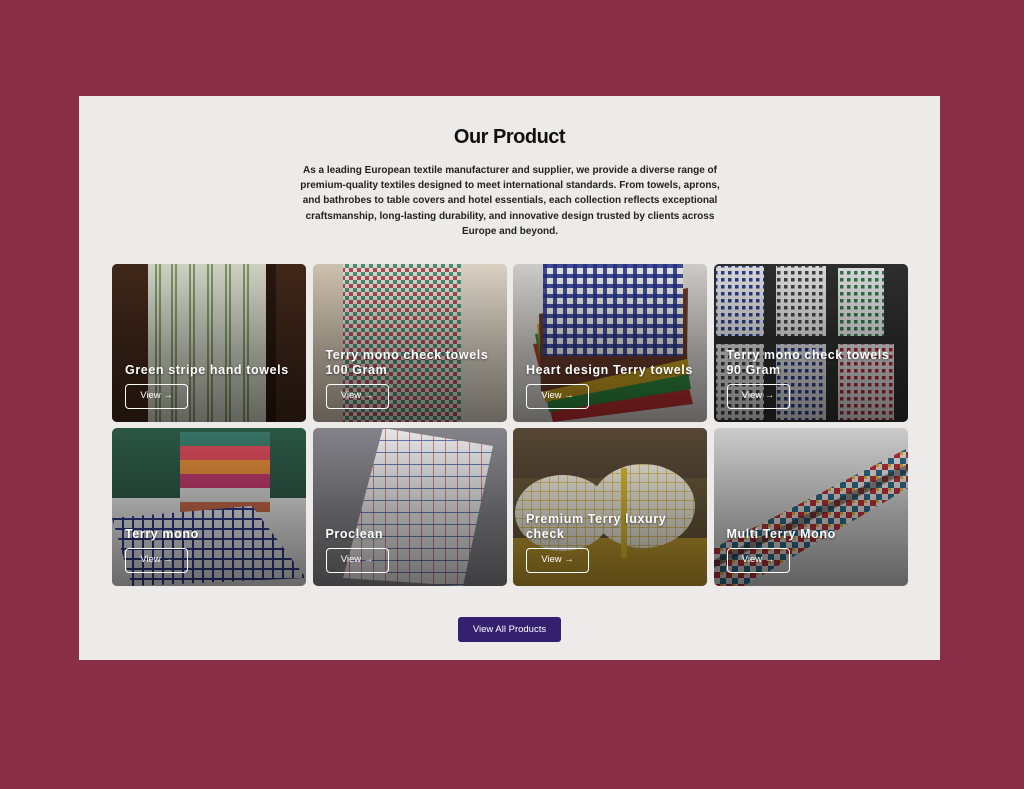 The width and height of the screenshot is (1024, 789). Describe the element at coordinates (354, 534) in the screenshot. I see `product-name: Proclean` at that location.